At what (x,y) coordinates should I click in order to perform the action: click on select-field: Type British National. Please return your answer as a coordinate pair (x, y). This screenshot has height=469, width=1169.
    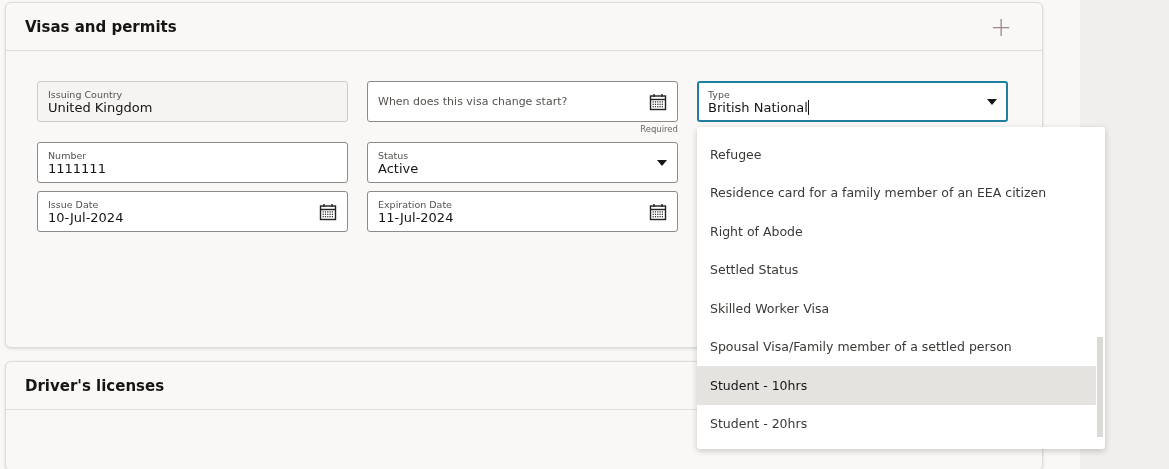
    Looking at the image, I should click on (852, 101).